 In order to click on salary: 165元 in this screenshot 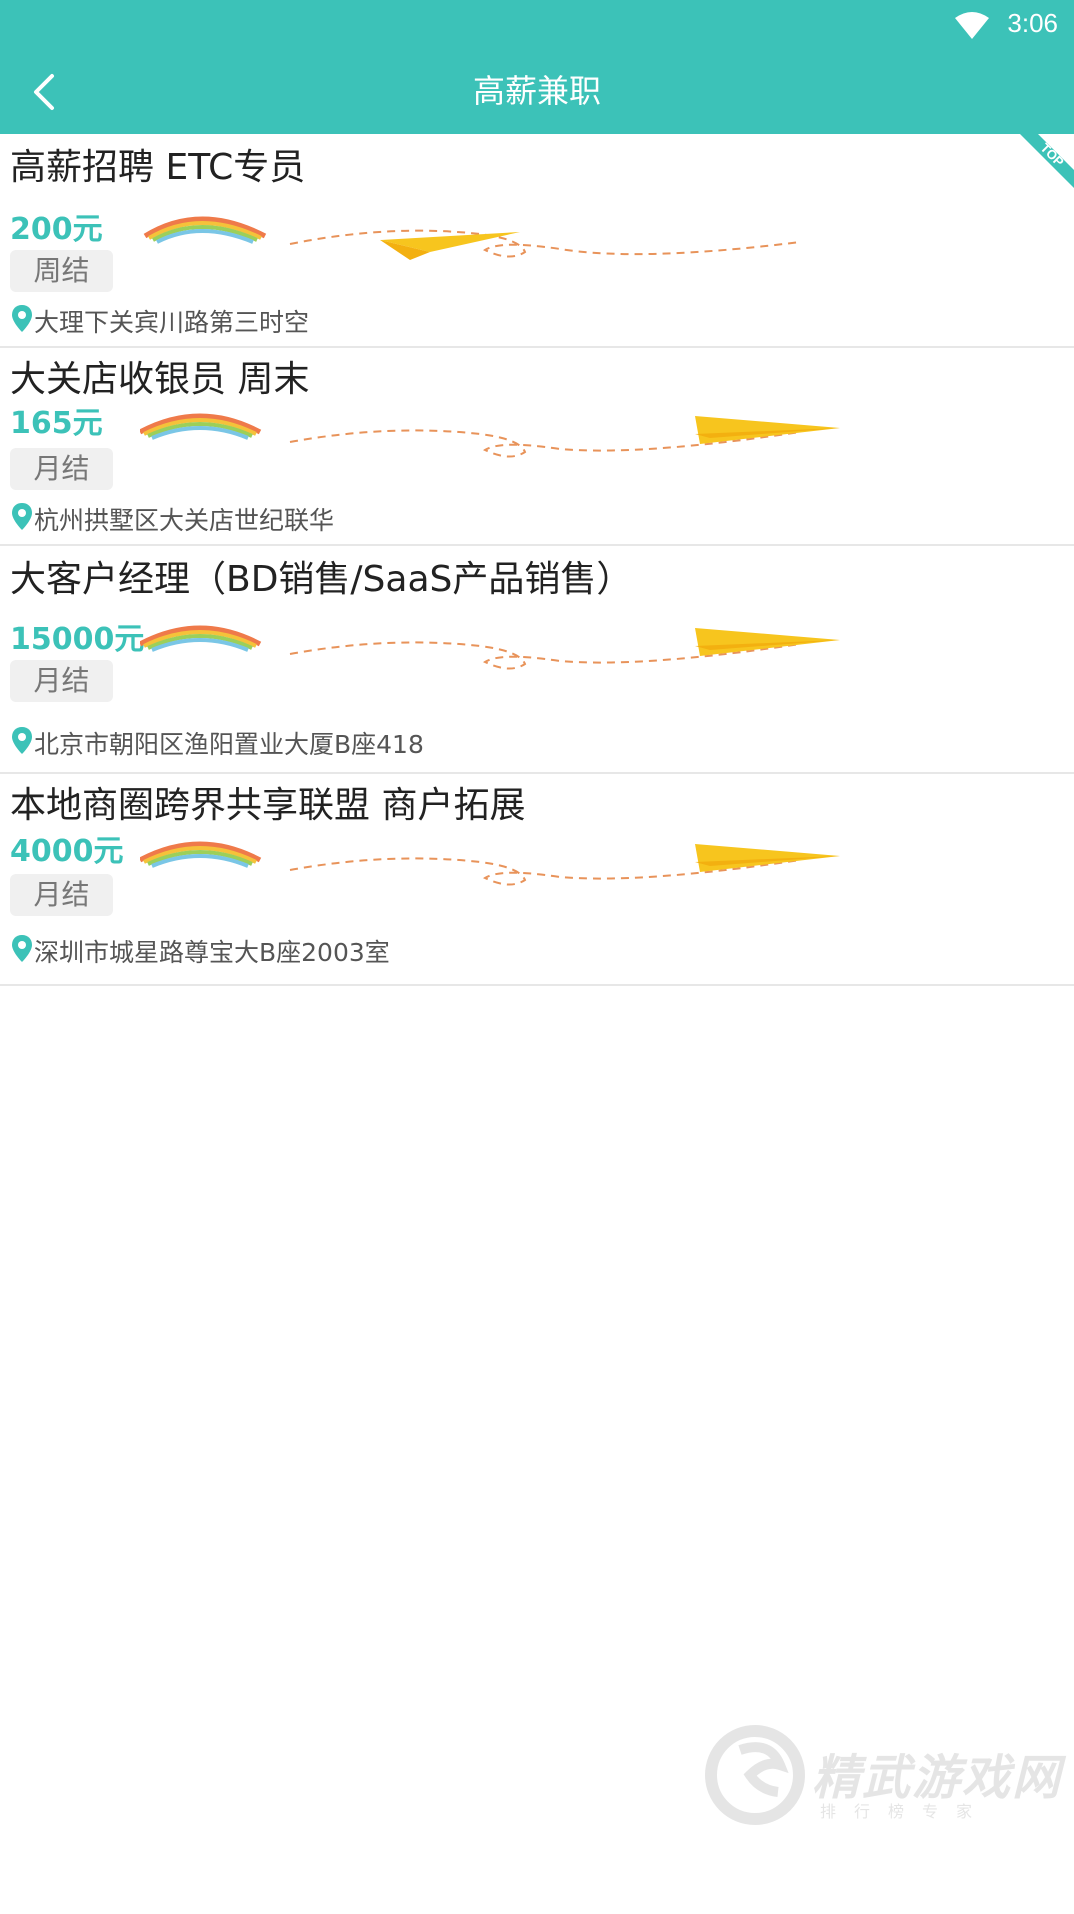, I will do `click(56, 423)`.